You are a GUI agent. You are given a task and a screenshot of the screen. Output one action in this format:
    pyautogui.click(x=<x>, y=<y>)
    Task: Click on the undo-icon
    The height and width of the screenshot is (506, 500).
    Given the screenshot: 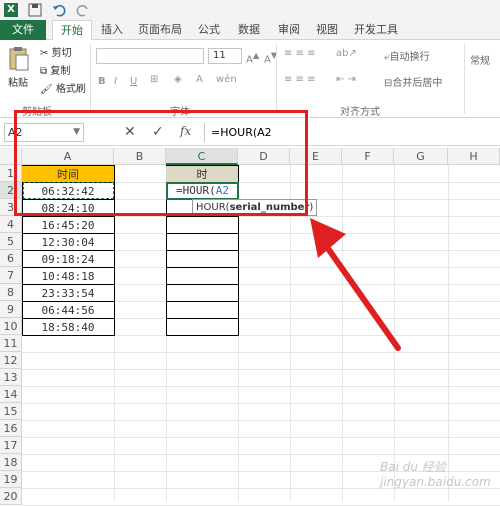 What is the action you would take?
    pyautogui.click(x=59, y=10)
    